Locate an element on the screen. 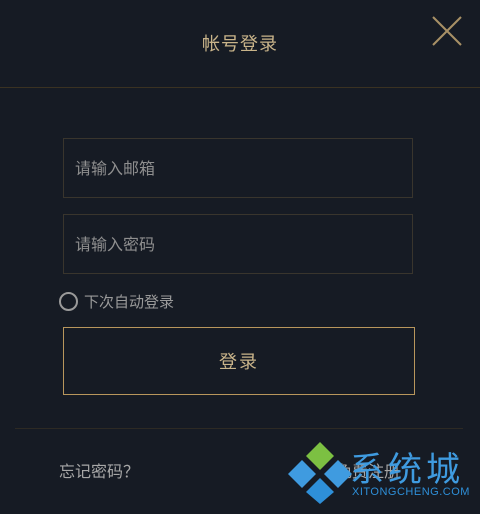  close-button is located at coordinates (447, 31).